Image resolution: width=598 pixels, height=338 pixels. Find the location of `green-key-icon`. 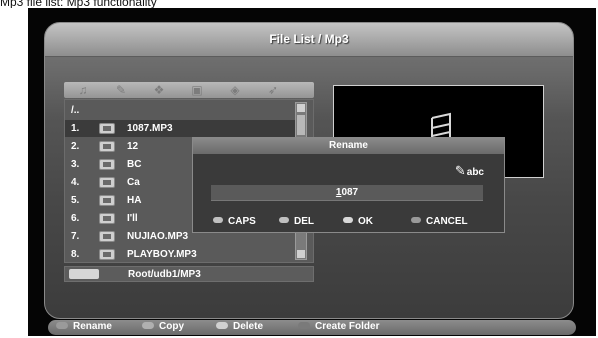

green-key-icon is located at coordinates (148, 325).